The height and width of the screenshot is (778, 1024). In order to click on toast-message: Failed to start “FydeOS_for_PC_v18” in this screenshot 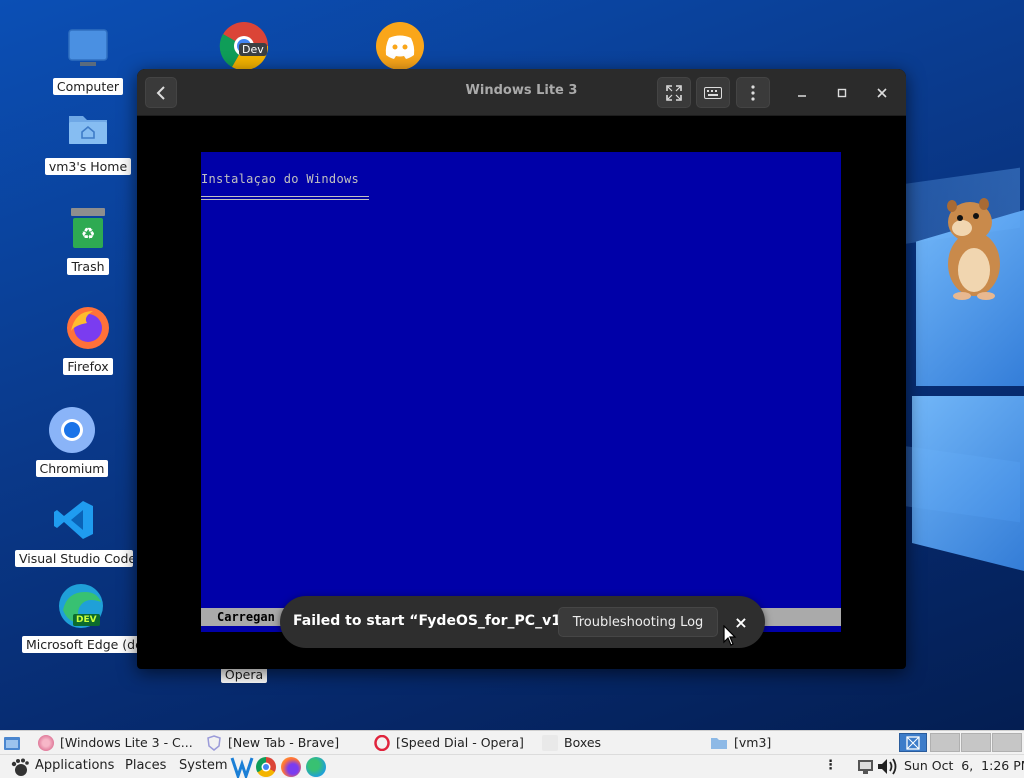, I will do `click(436, 621)`.